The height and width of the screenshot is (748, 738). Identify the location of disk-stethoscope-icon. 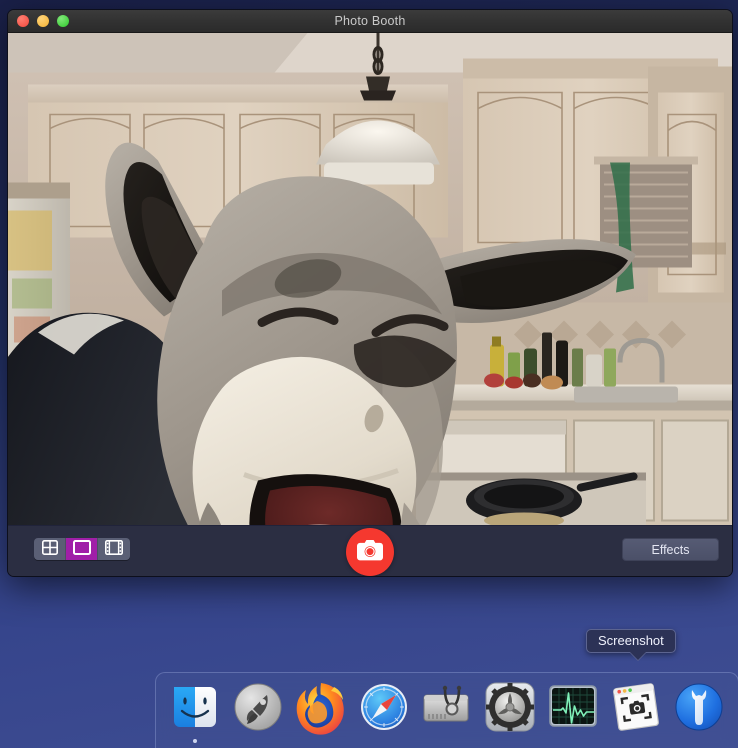
(447, 707).